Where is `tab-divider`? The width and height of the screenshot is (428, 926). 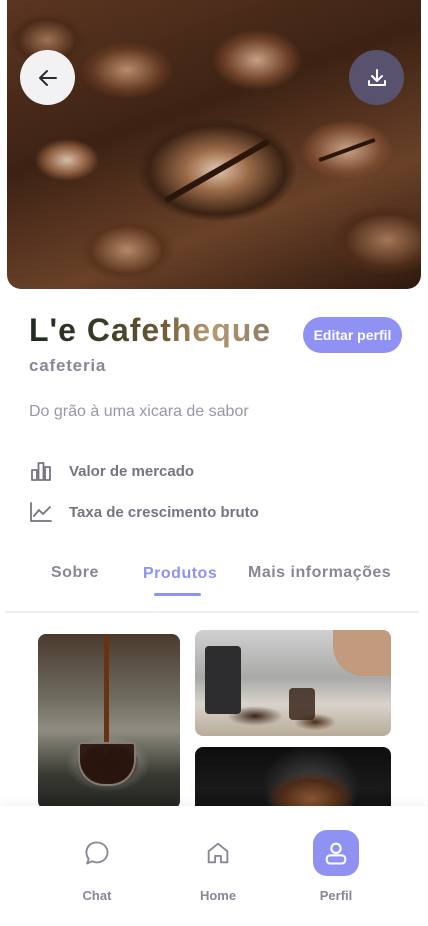 tab-divider is located at coordinates (212, 612).